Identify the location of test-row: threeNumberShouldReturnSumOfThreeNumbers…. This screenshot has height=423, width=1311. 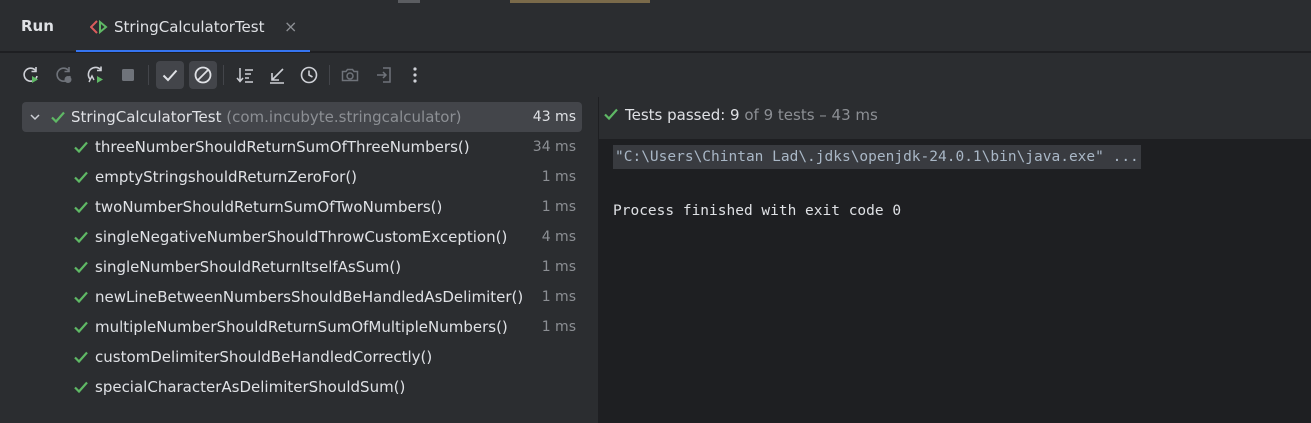
(302, 147).